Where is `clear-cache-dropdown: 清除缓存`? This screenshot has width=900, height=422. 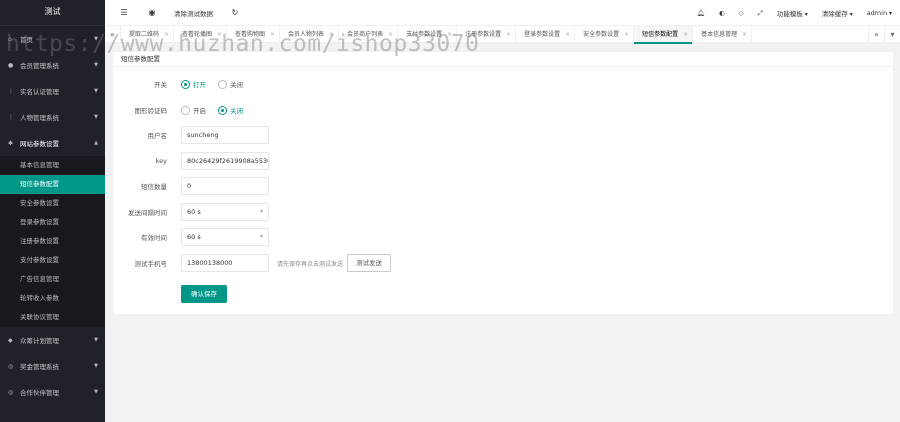
clear-cache-dropdown: 清除缓存 is located at coordinates (837, 13).